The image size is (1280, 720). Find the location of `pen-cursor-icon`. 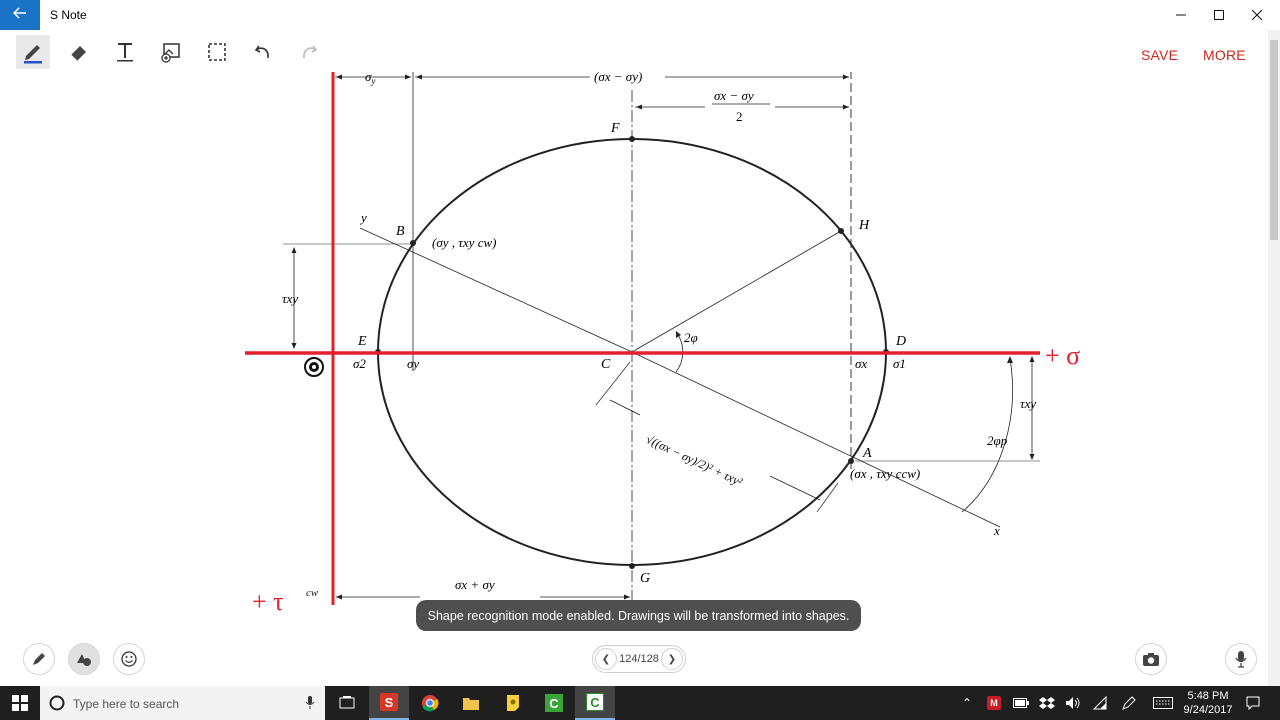

pen-cursor-icon is located at coordinates (314, 367).